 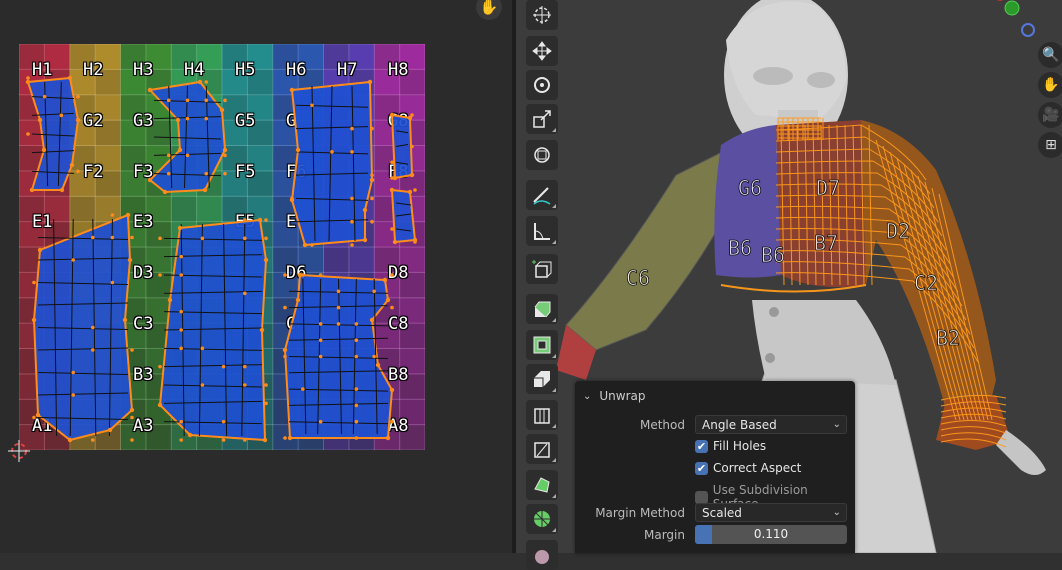 I want to click on pan-hand-icon: ✋, so click(x=1050, y=85).